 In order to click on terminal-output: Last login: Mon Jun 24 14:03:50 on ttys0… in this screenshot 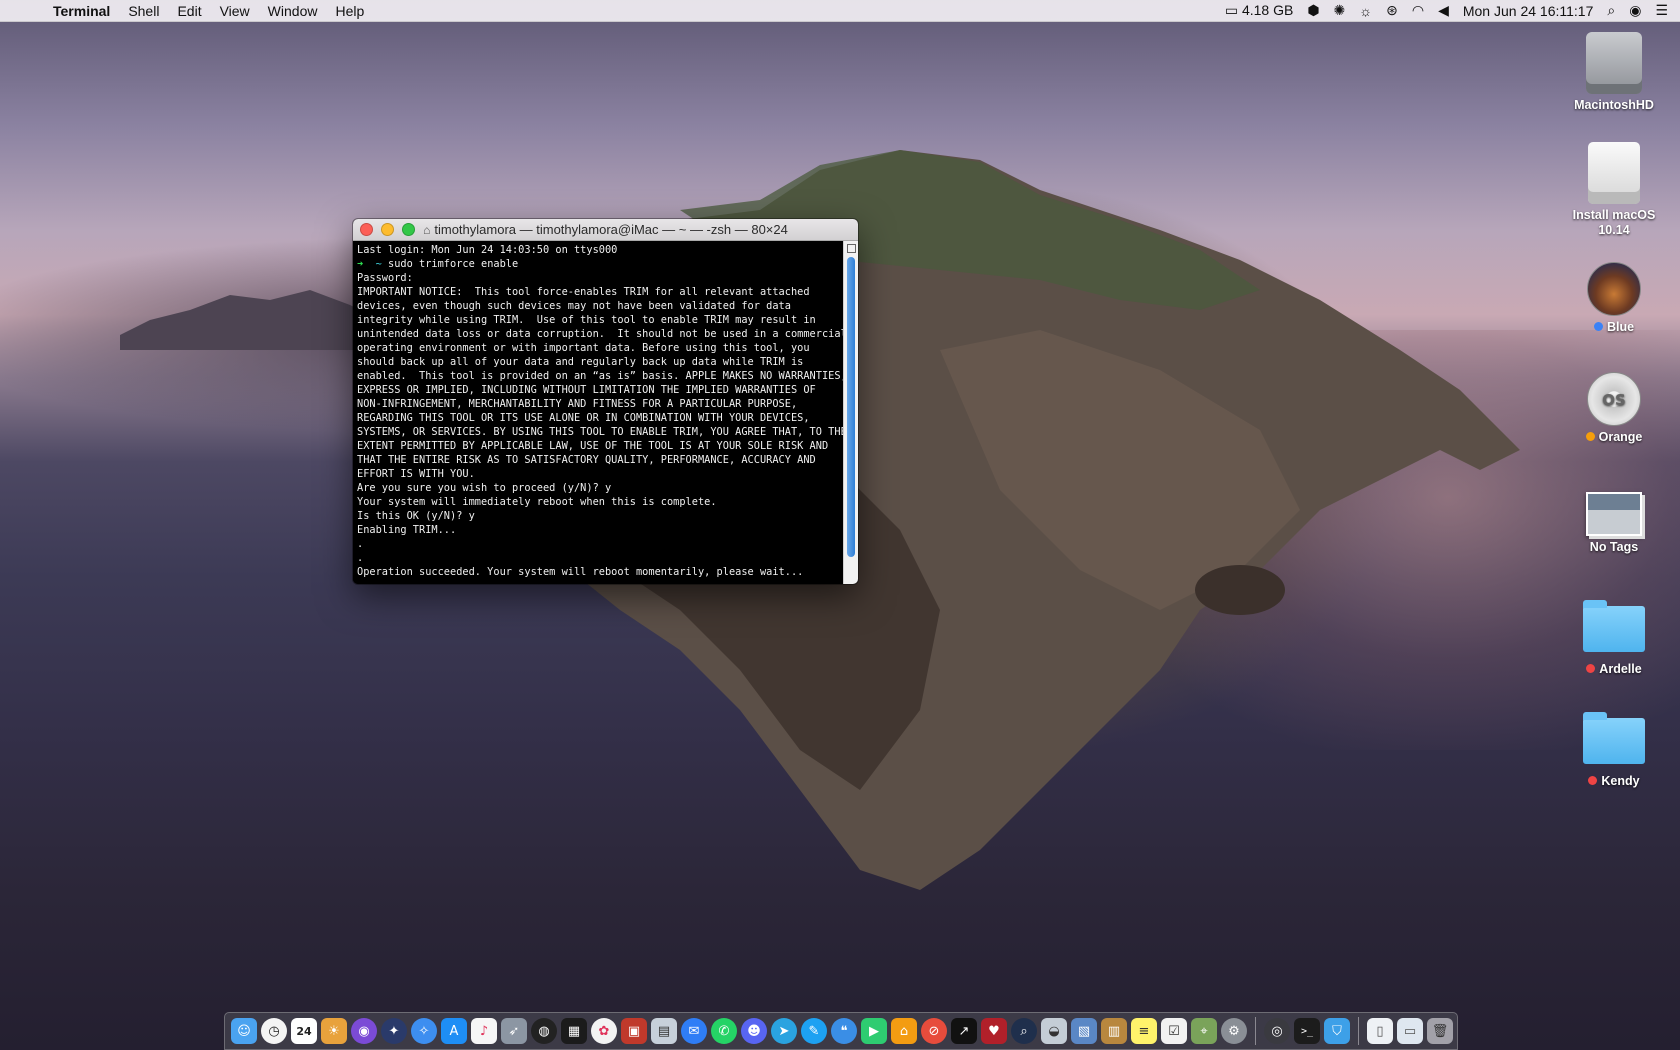, I will do `click(598, 412)`.